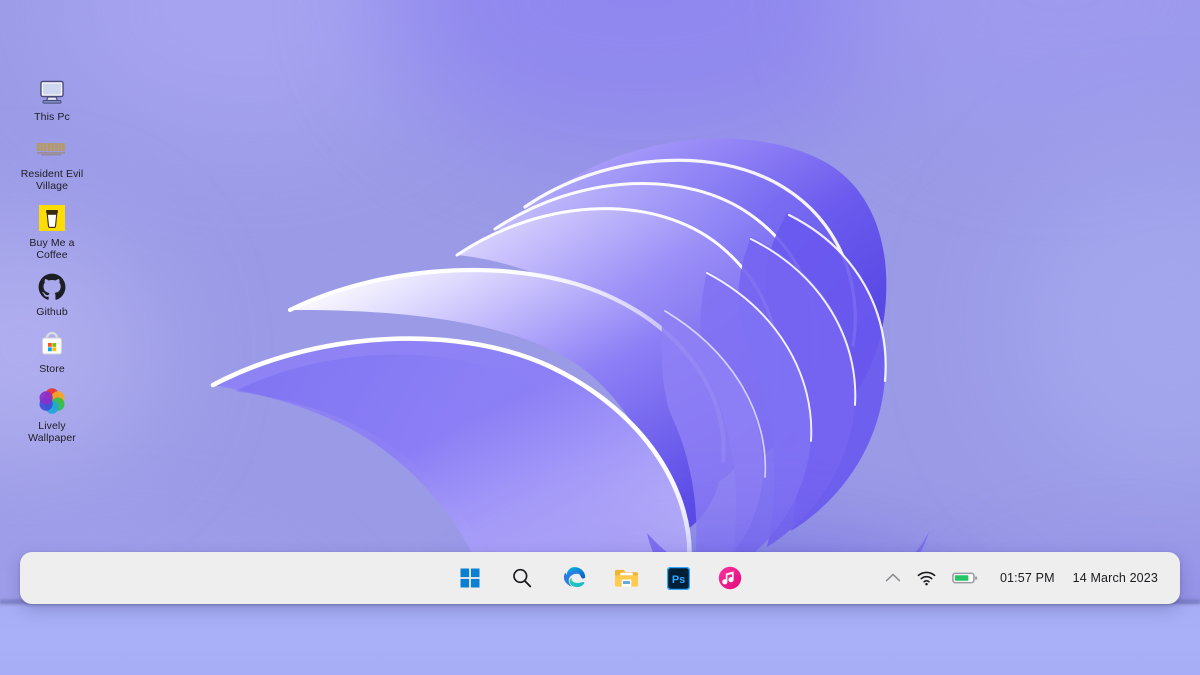 This screenshot has height=675, width=1200. What do you see at coordinates (52, 432) in the screenshot?
I see `desktop-icon-label: Lively Wallpaper` at bounding box center [52, 432].